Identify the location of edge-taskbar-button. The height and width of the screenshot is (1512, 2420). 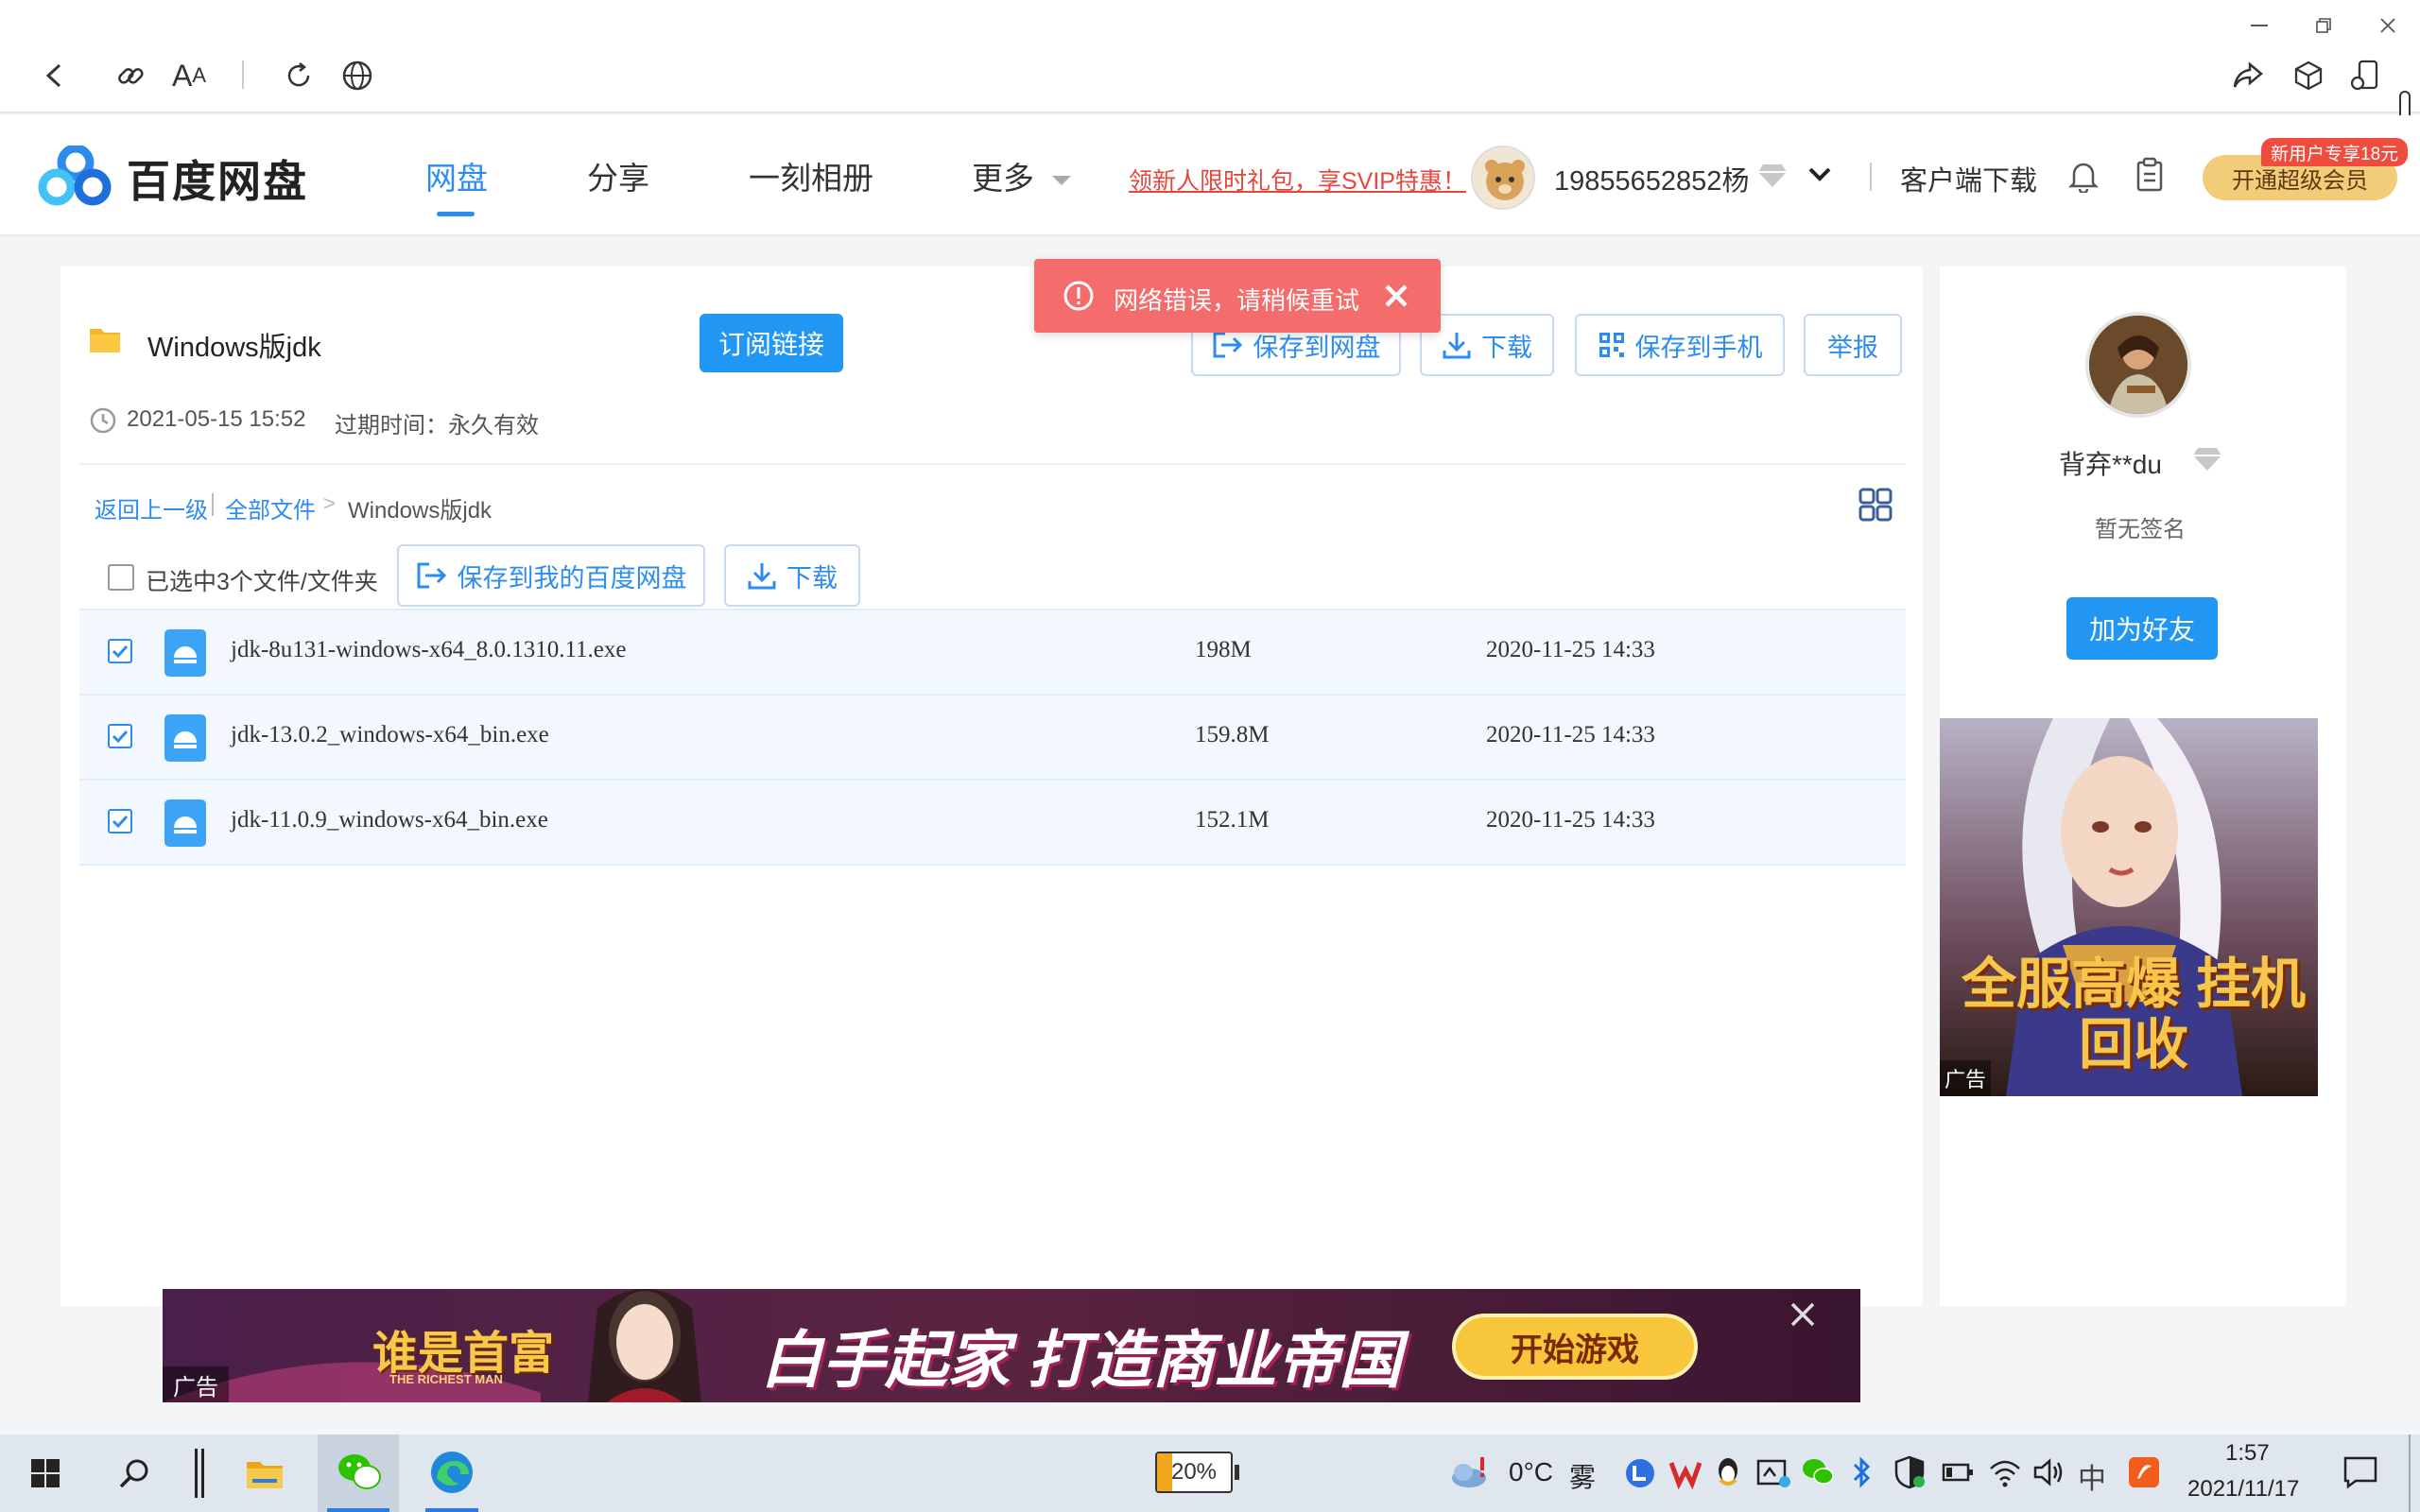
(452, 1473).